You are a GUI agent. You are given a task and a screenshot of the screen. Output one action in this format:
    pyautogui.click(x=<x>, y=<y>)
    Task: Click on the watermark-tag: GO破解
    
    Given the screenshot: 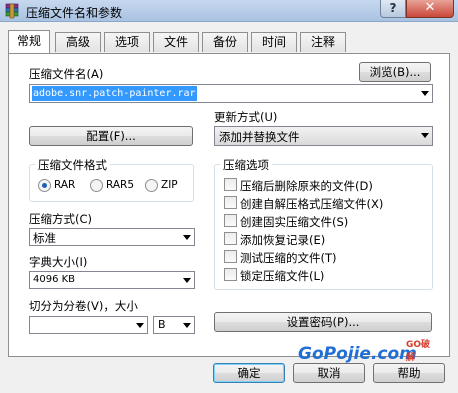 What is the action you would take?
    pyautogui.click(x=418, y=351)
    